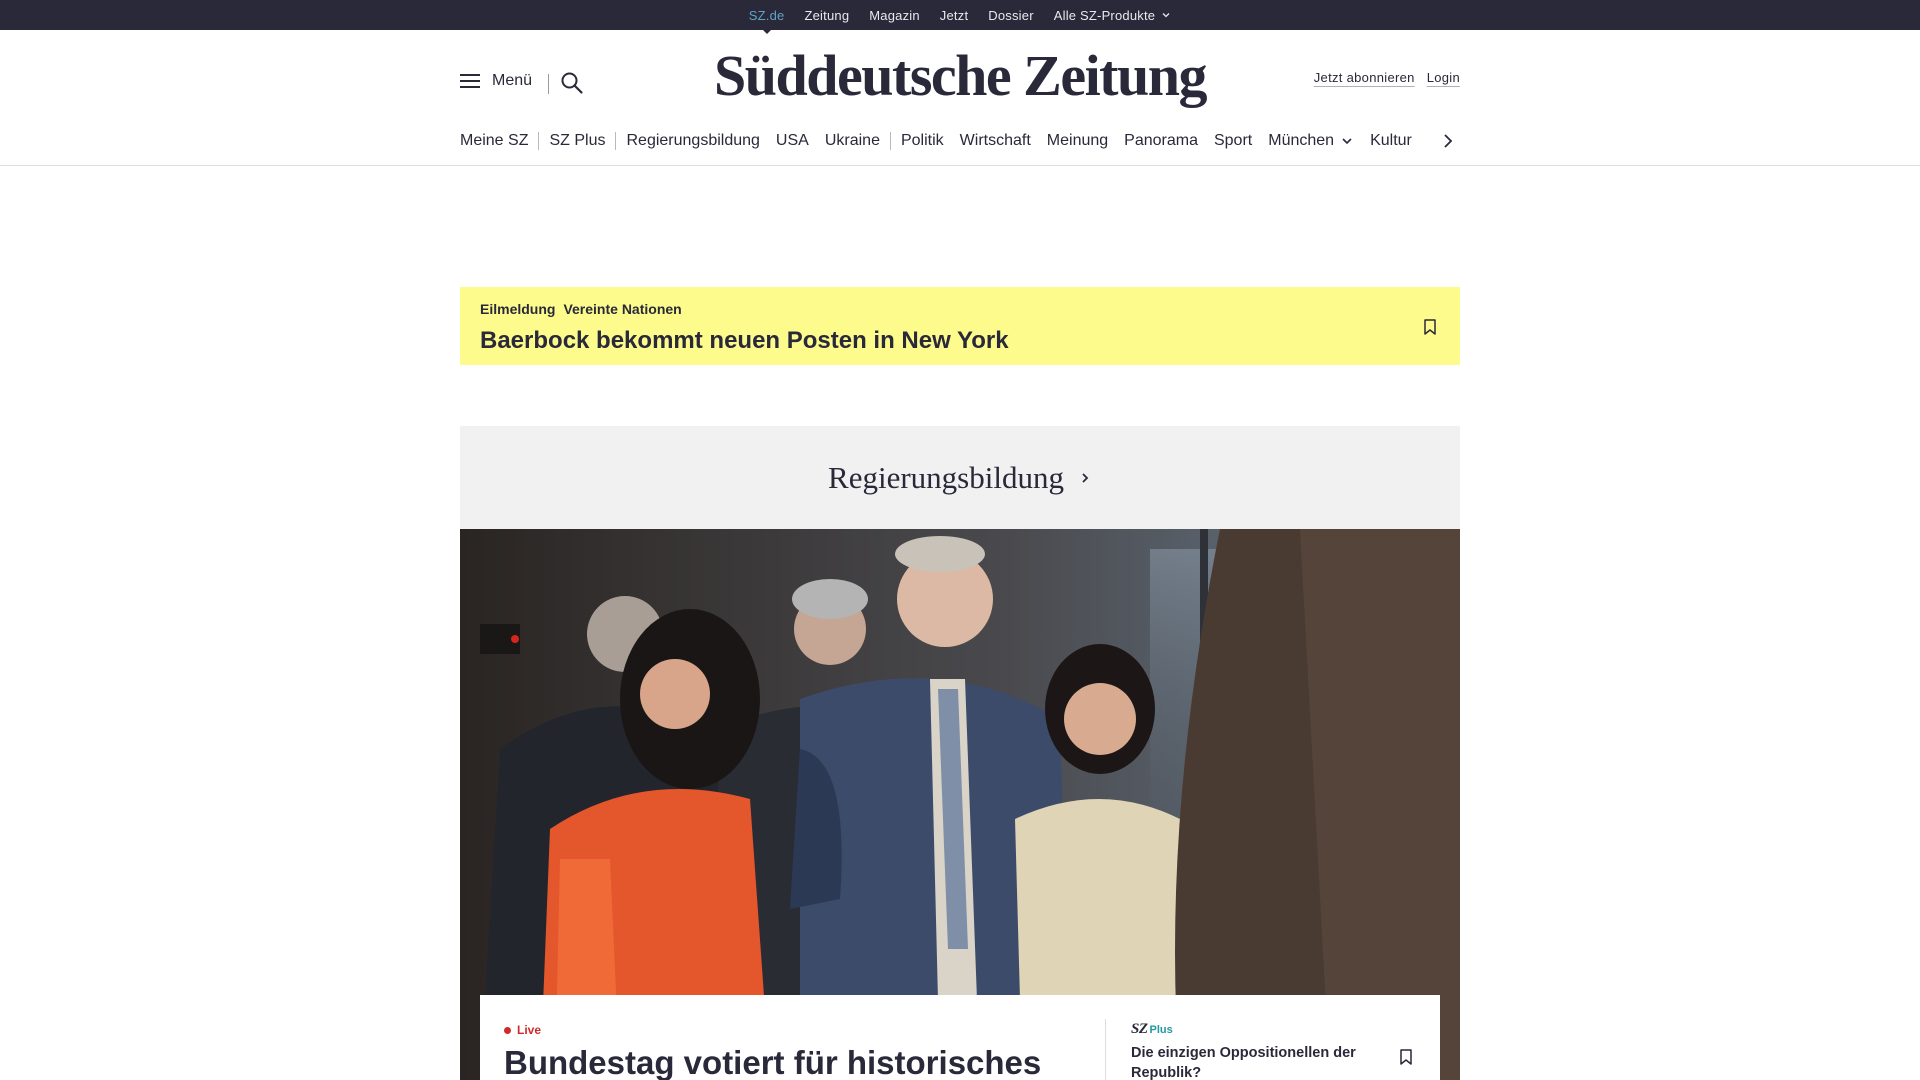  Describe the element at coordinates (852, 141) in the screenshot. I see `nav-item-ukraine: Ukraine` at that location.